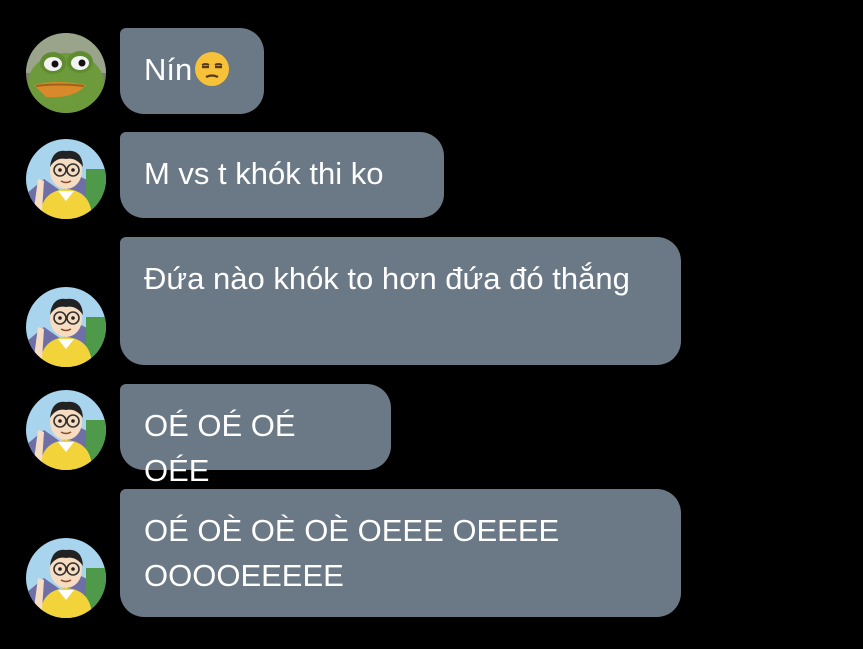 The height and width of the screenshot is (649, 863). What do you see at coordinates (168, 69) in the screenshot?
I see `message-text: Nín` at bounding box center [168, 69].